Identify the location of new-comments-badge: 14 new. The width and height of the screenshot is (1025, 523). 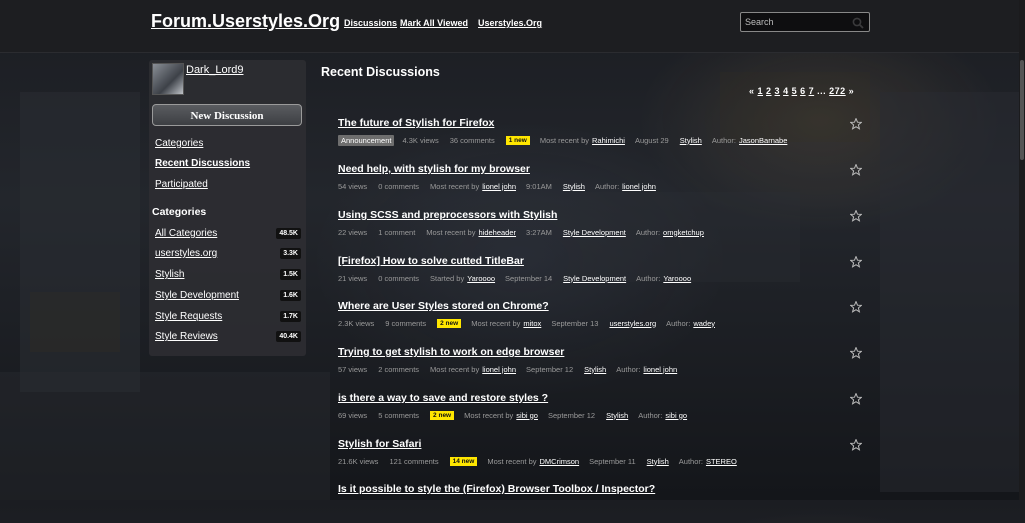
(463, 461).